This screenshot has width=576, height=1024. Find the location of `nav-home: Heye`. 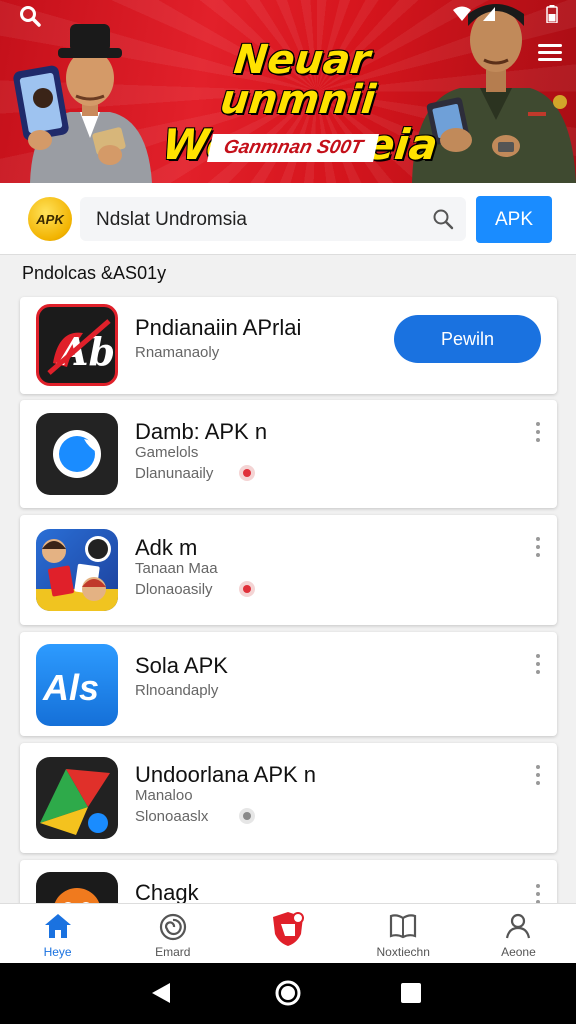

nav-home: Heye is located at coordinates (57, 933).